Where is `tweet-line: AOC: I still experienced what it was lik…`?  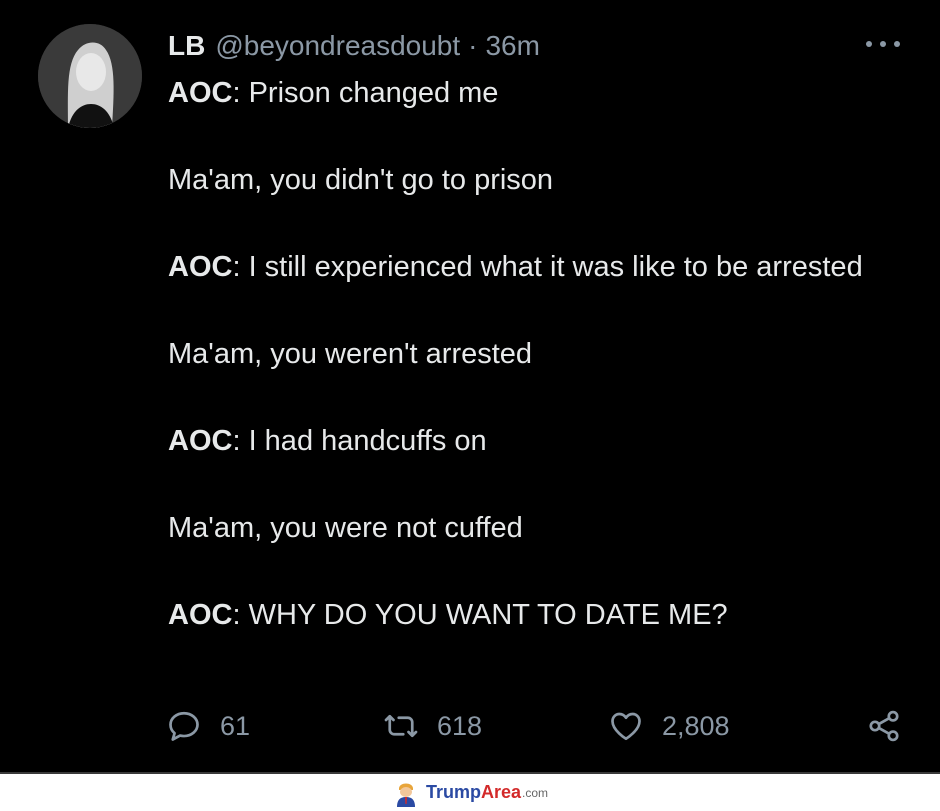 tweet-line: AOC: I still experienced what it was lik… is located at coordinates (515, 267).